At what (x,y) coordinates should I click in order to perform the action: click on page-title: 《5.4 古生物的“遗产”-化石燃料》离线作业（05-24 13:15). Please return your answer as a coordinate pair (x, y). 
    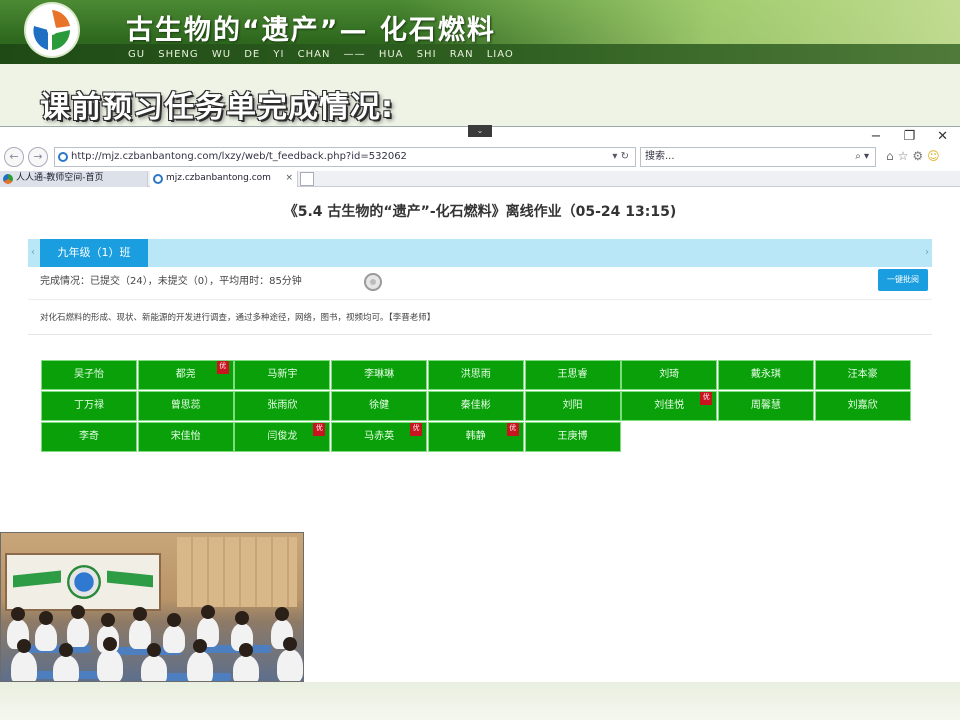
    Looking at the image, I should click on (480, 212).